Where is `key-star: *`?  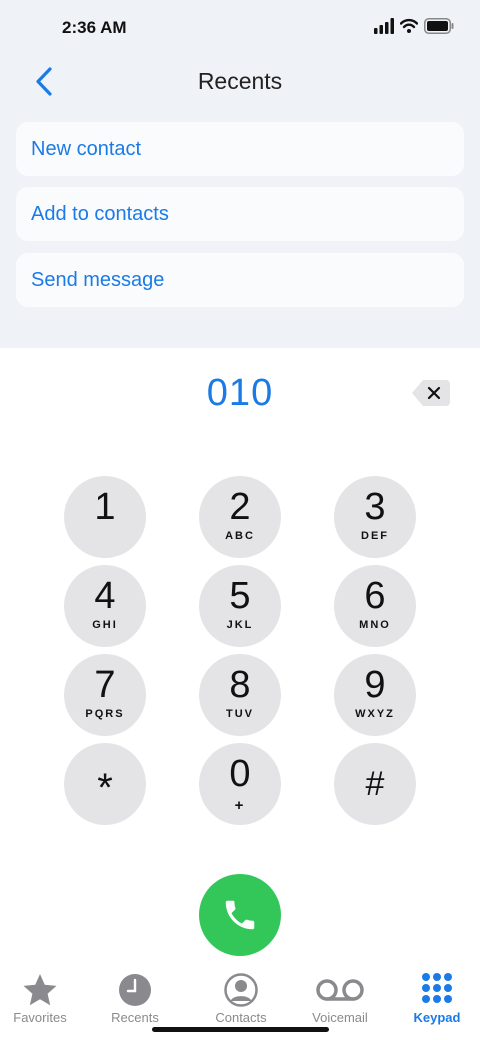
key-star: * is located at coordinates (105, 784).